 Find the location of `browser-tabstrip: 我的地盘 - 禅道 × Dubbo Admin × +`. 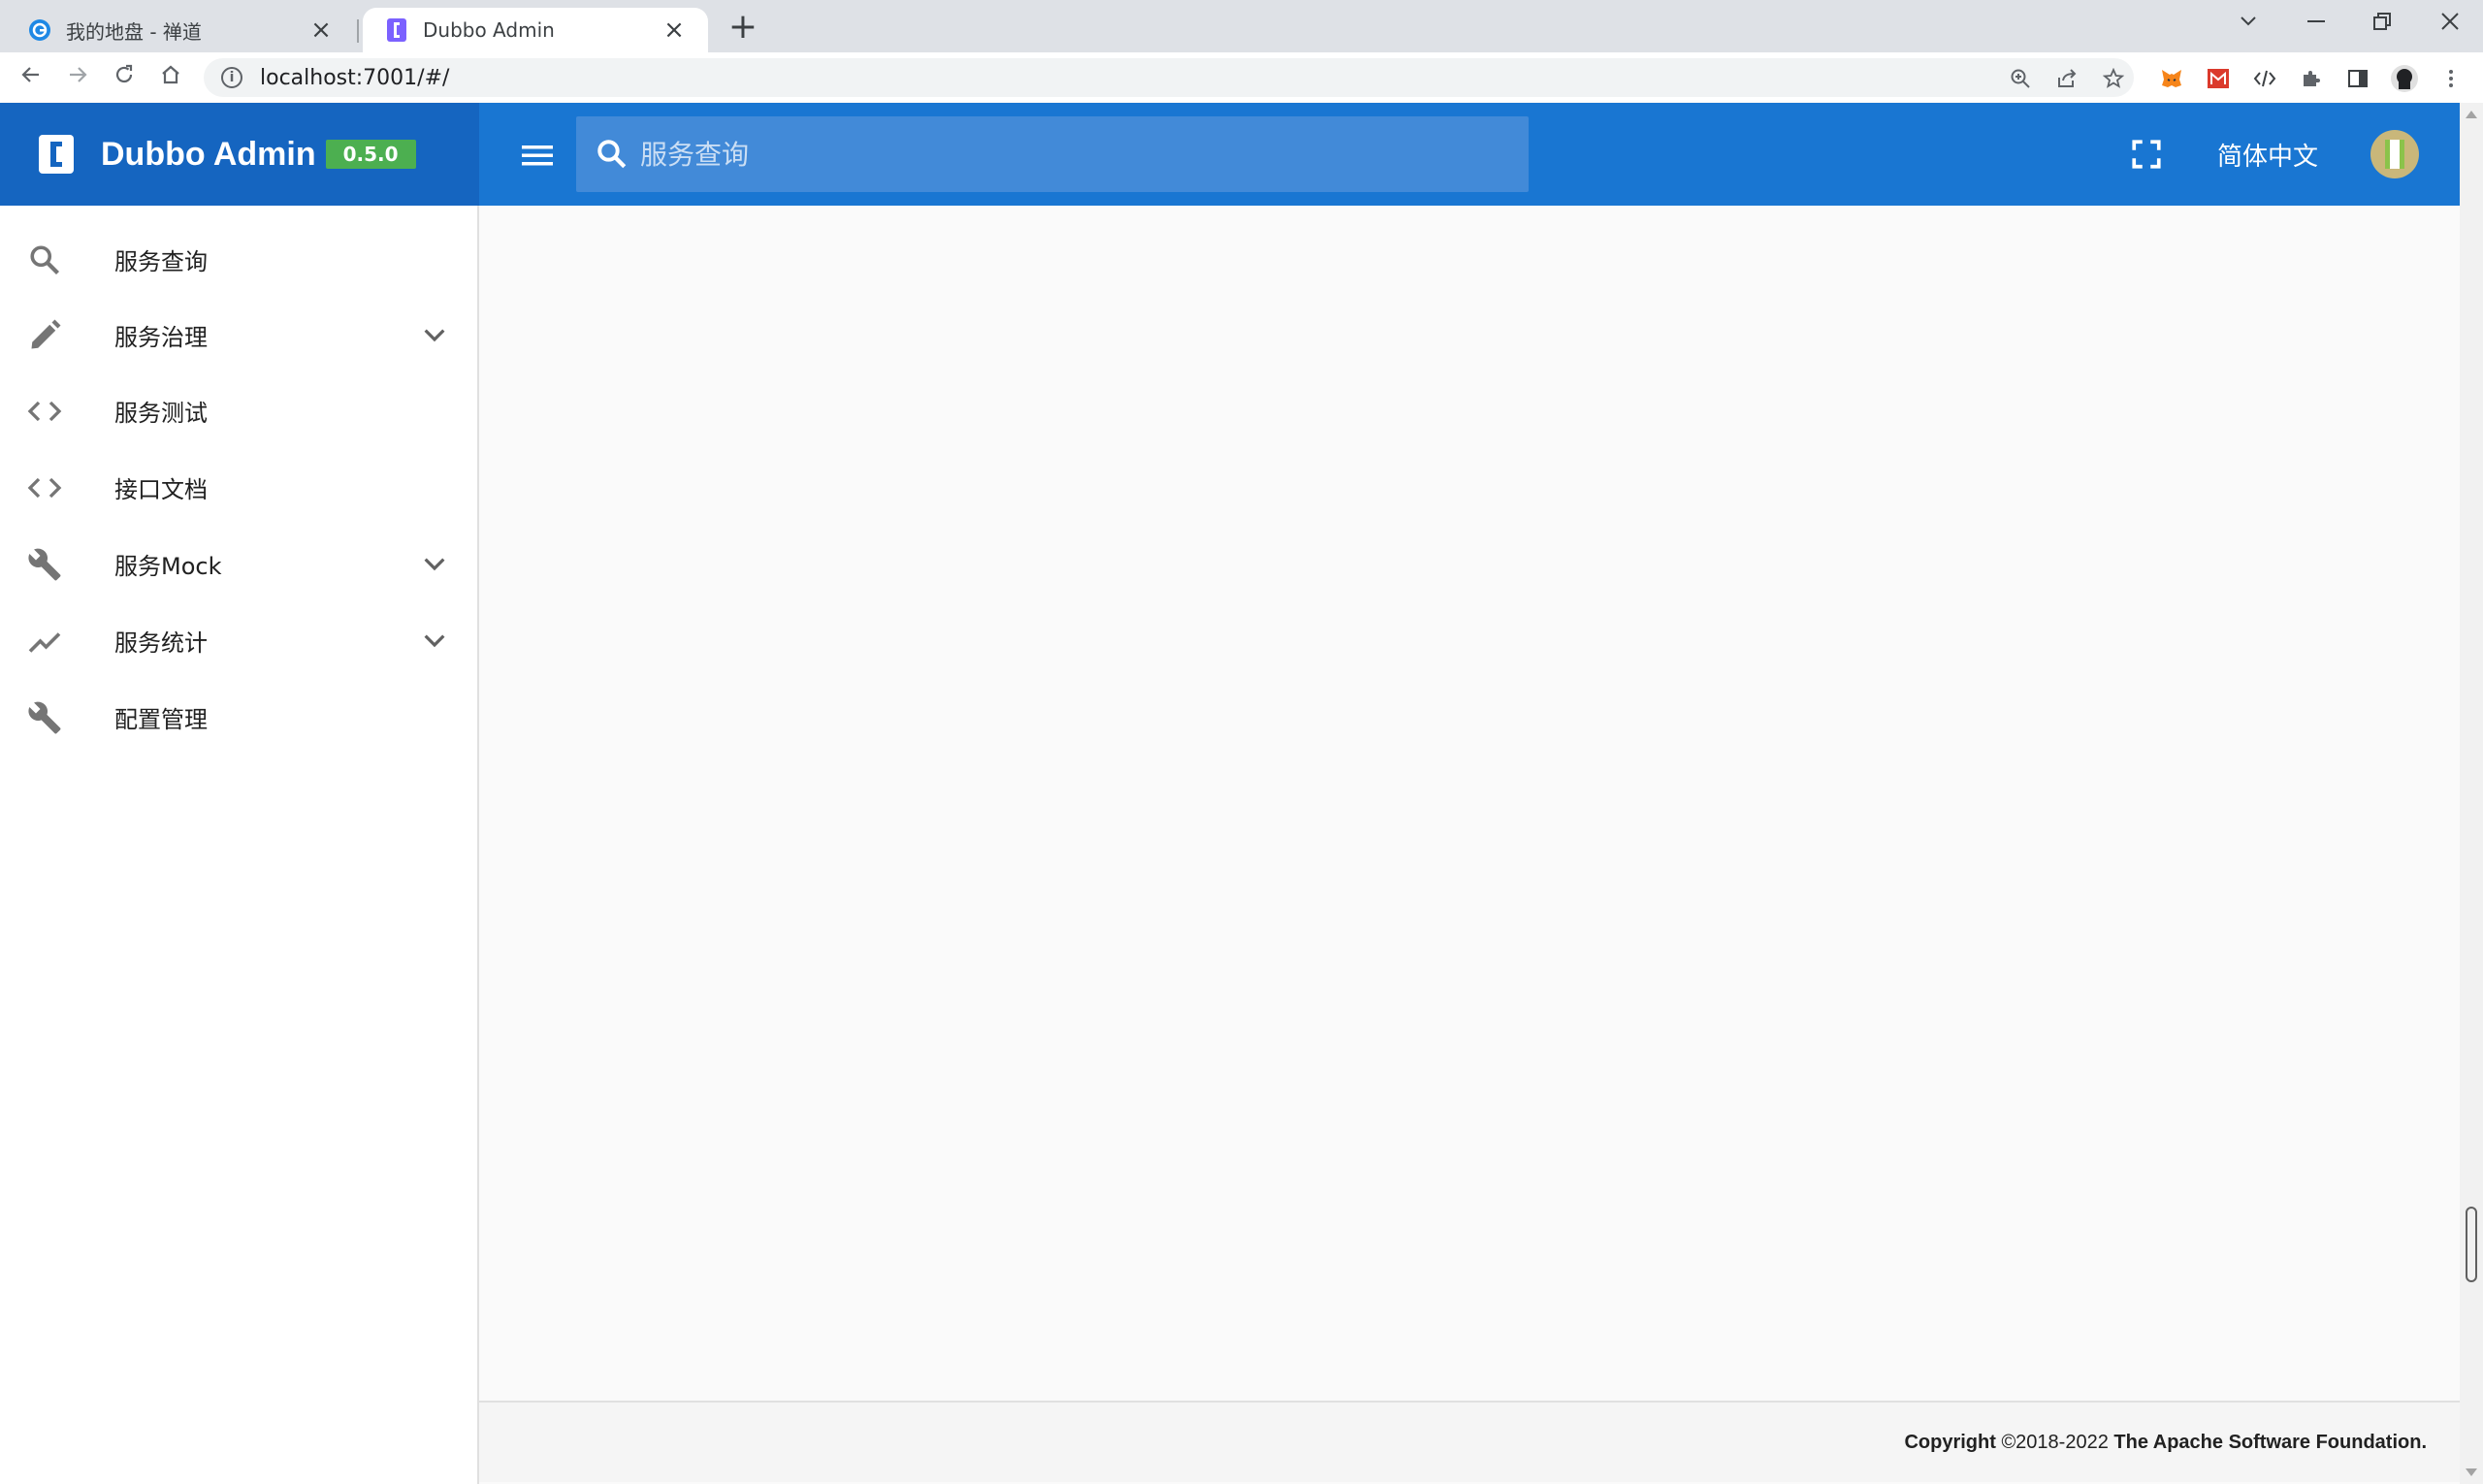

browser-tabstrip: 我的地盘 - 禅道 × Dubbo Admin × + is located at coordinates (1242, 26).